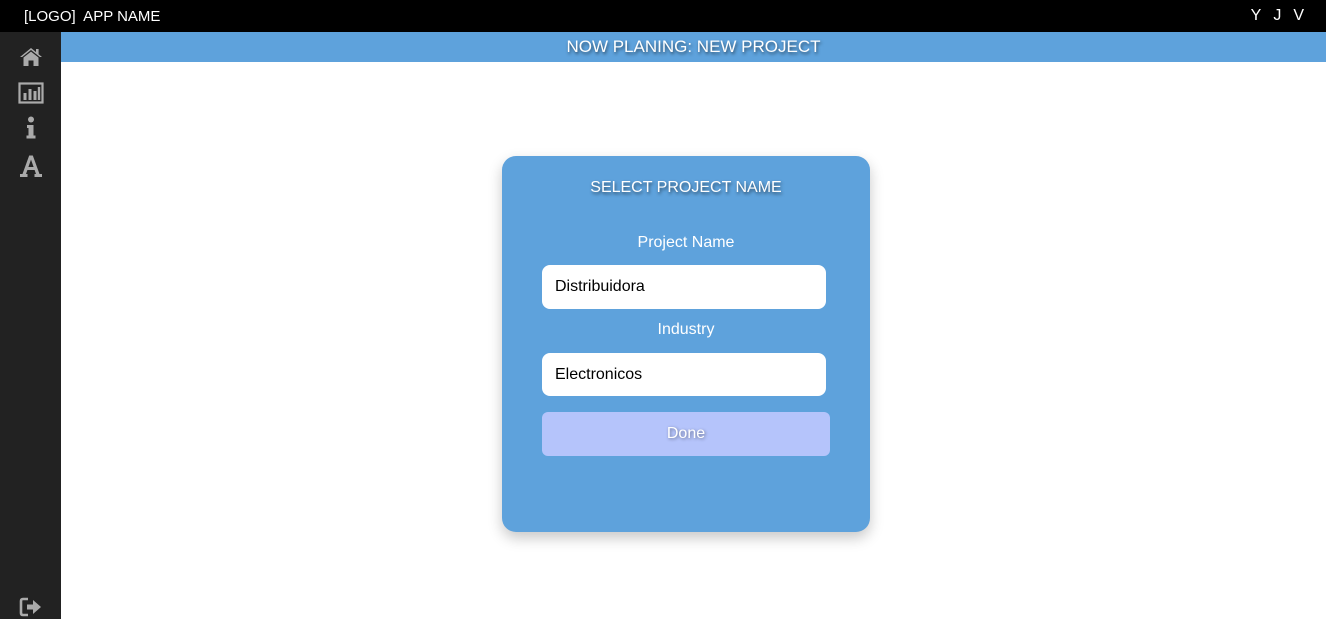 This screenshot has height=621, width=1326. Describe the element at coordinates (1298, 15) in the screenshot. I see `user-initial: V` at that location.